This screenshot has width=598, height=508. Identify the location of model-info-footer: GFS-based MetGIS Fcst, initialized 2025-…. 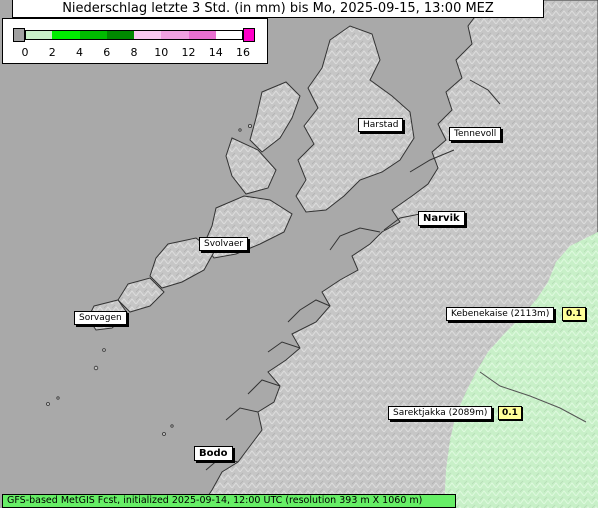
(229, 501).